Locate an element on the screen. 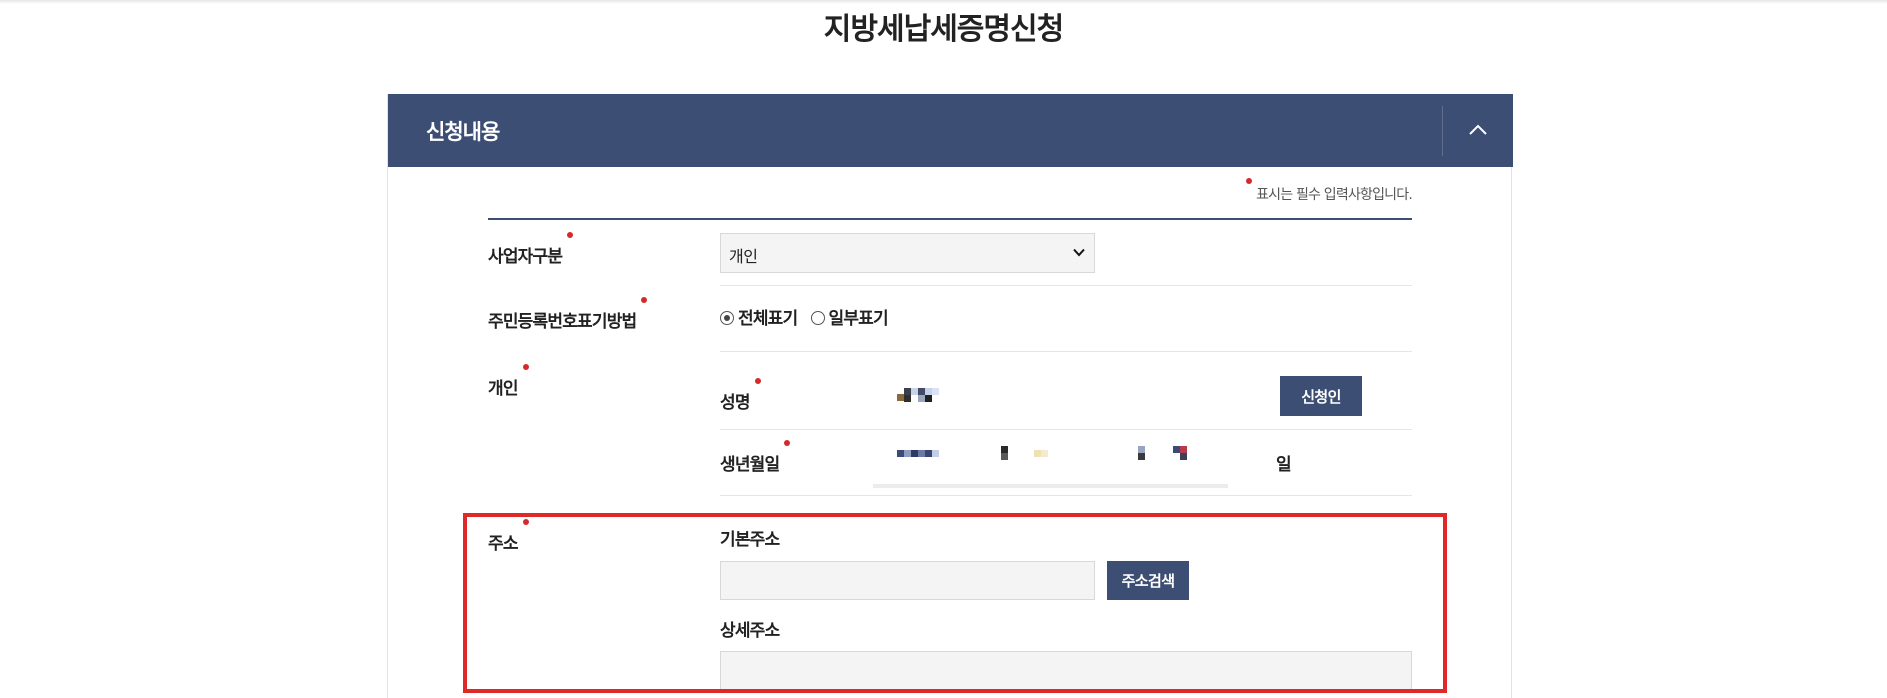 The width and height of the screenshot is (1887, 698). radio-full-display: 전체표기 is located at coordinates (759, 316).